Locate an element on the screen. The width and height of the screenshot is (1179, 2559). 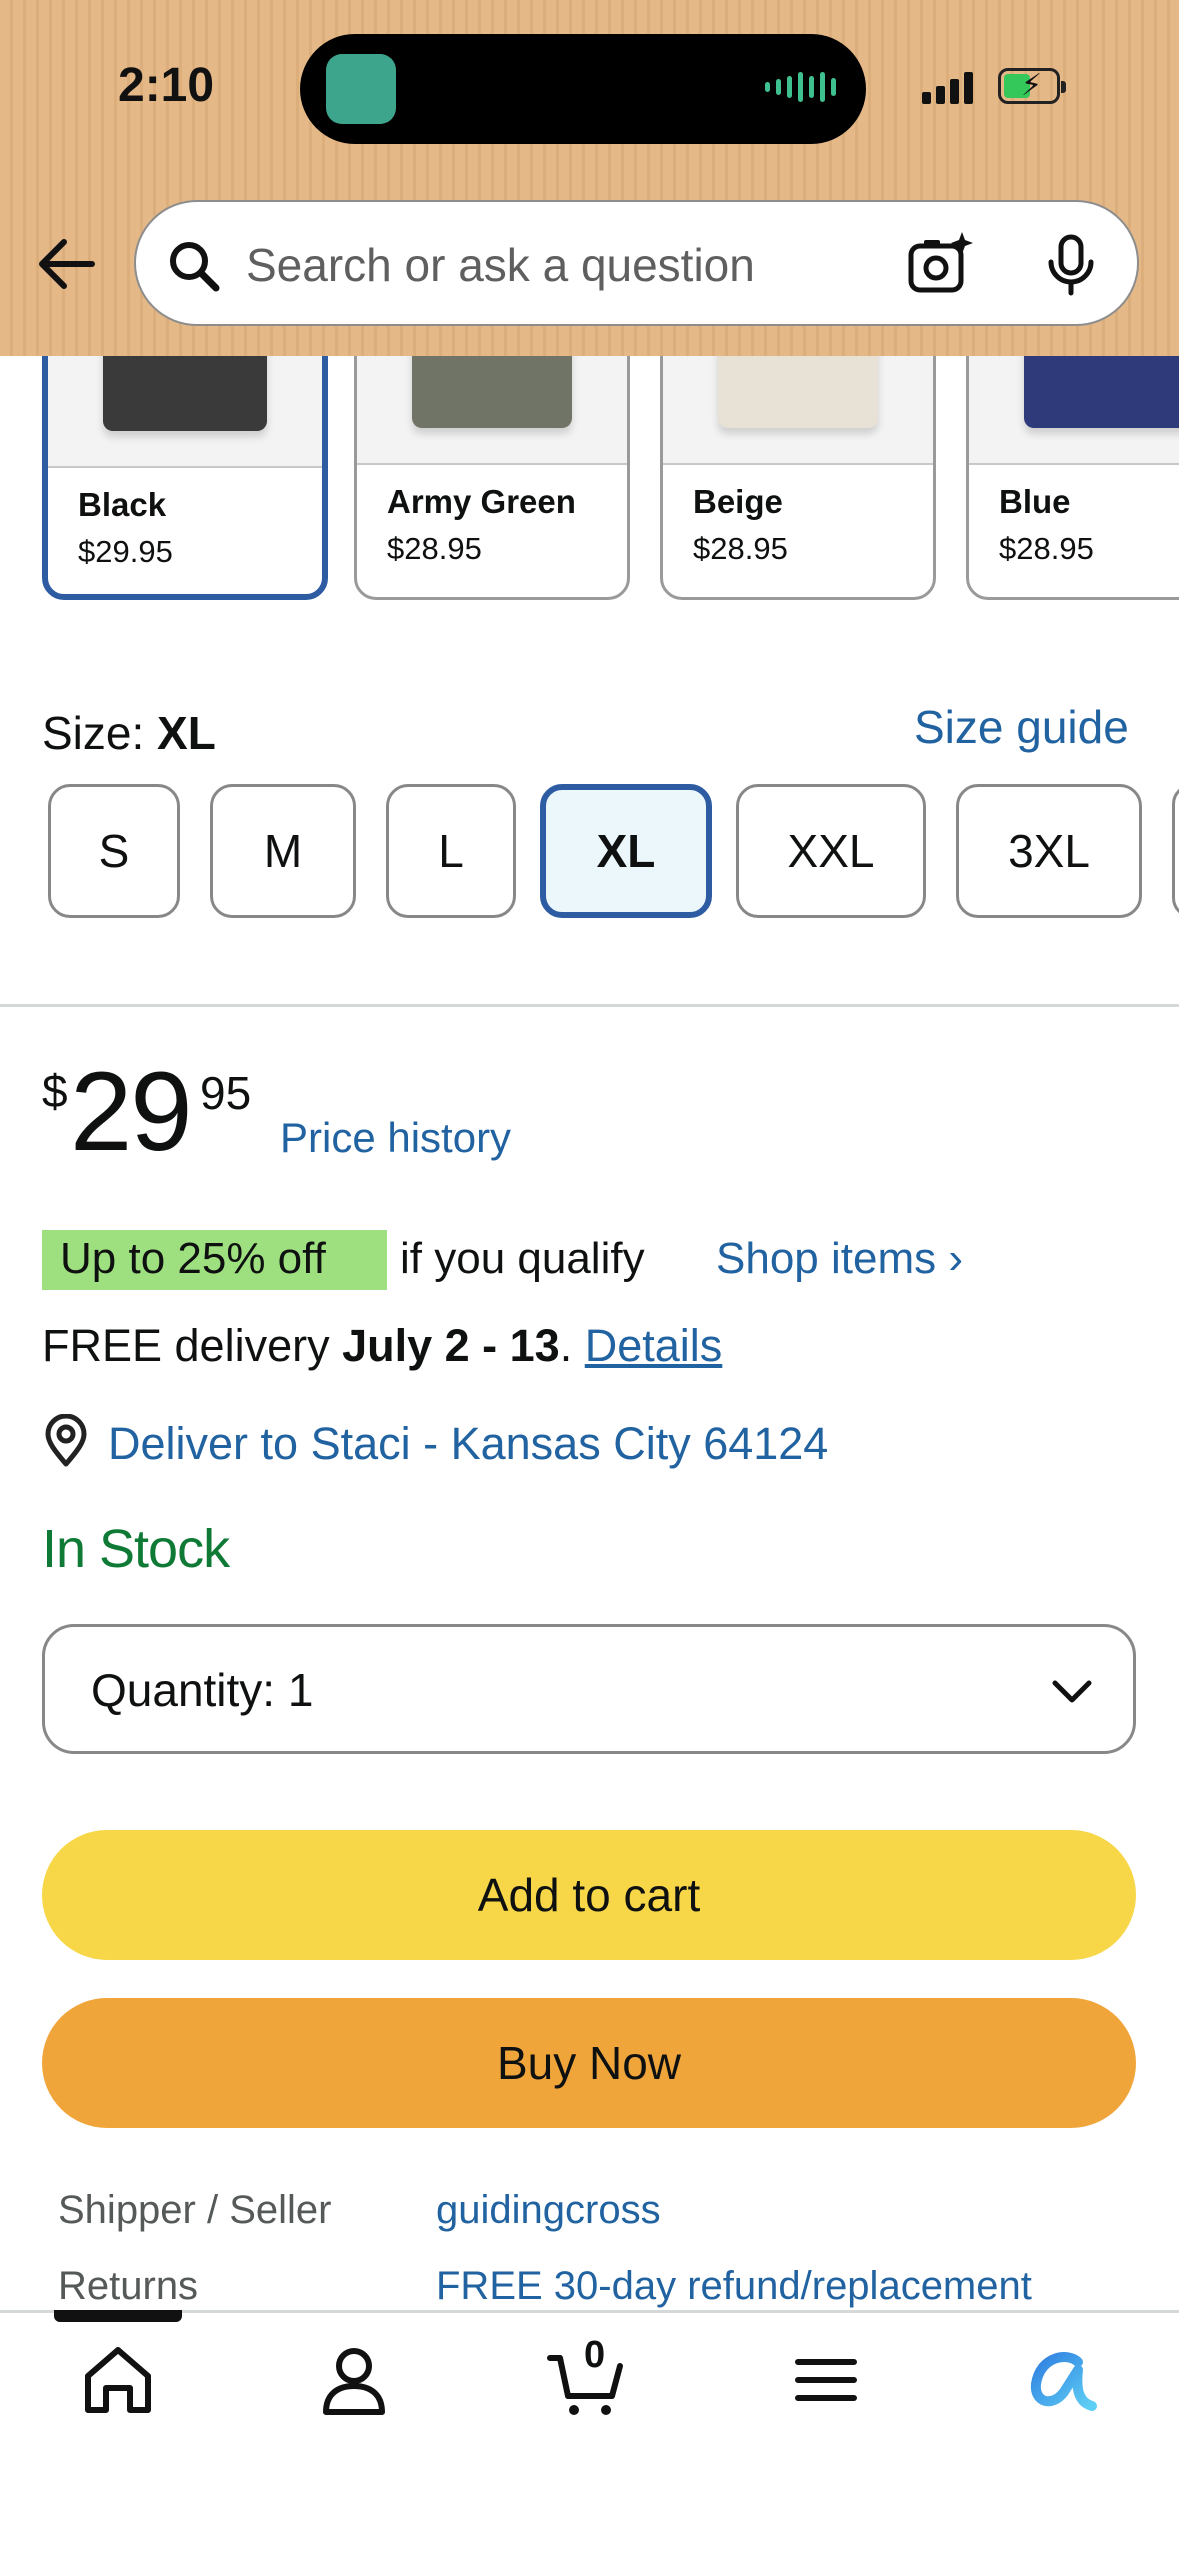
price-whole: 29 is located at coordinates (131, 1111).